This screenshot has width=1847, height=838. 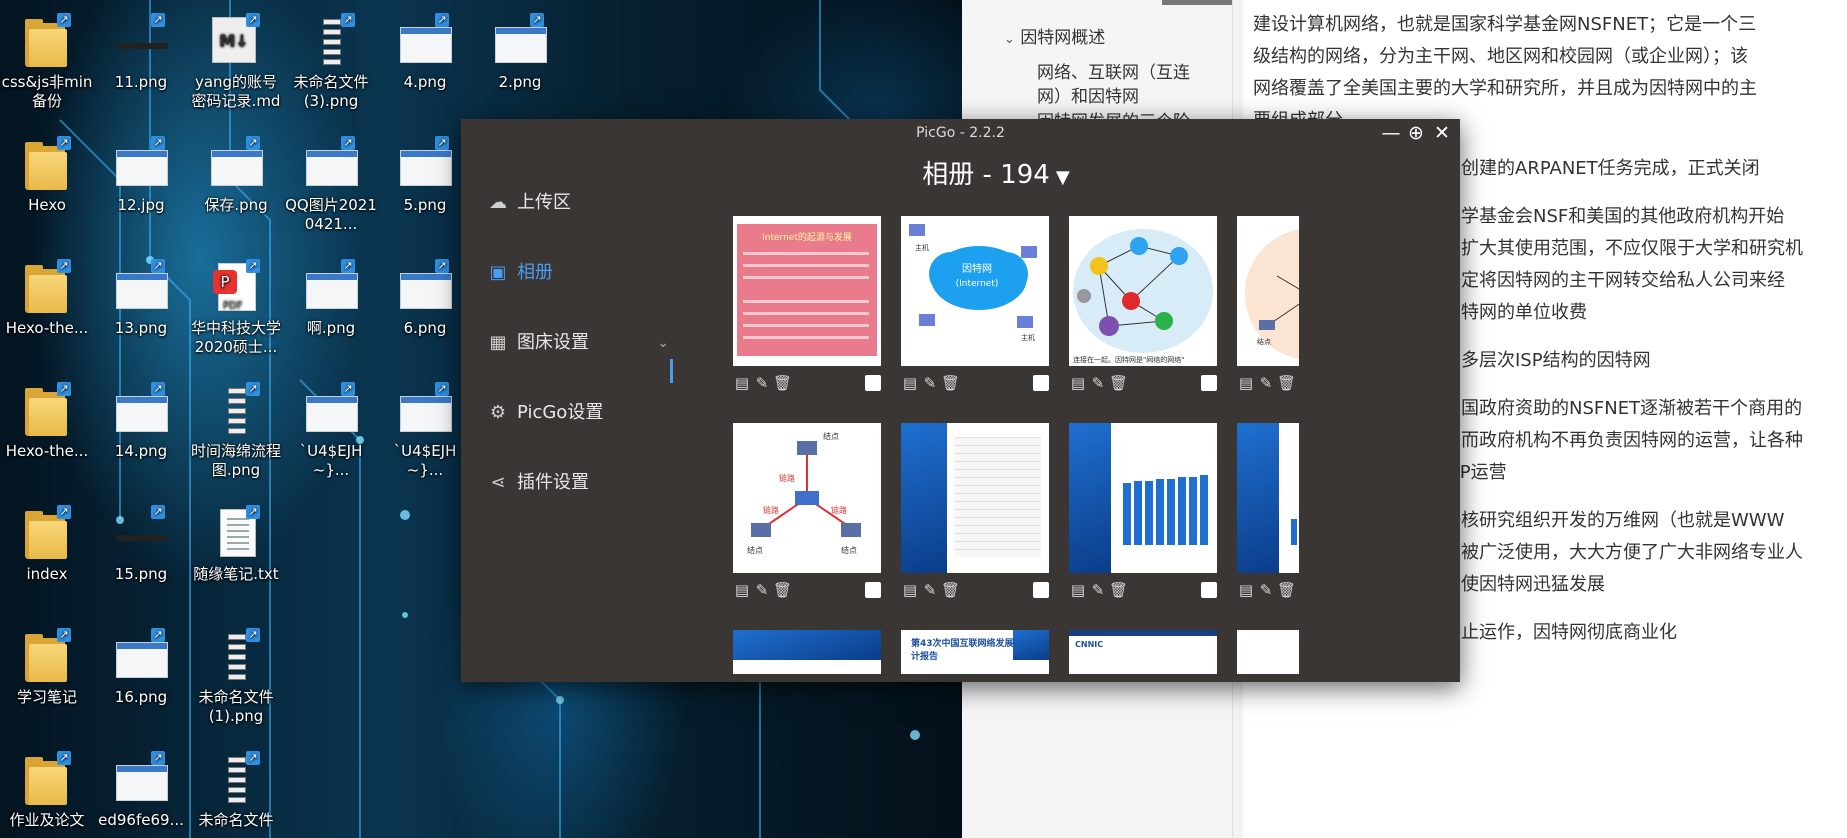 What do you see at coordinates (975, 291) in the screenshot?
I see `album-image: 因特网 (Internet) 主机 主机` at bounding box center [975, 291].